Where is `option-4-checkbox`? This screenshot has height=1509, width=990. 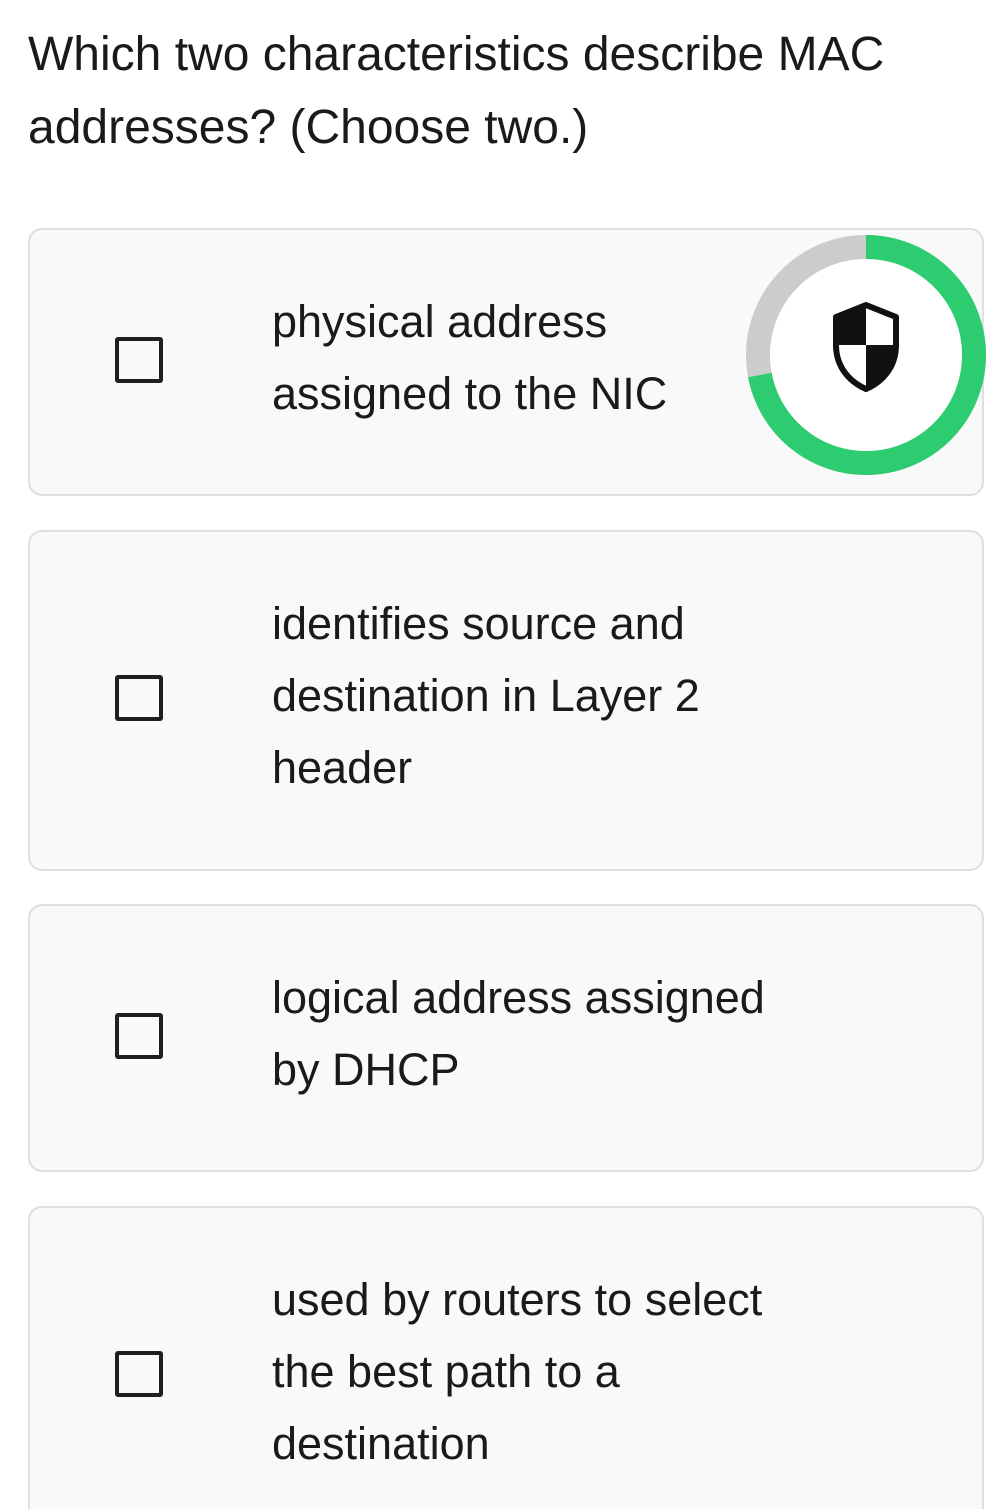
option-4-checkbox is located at coordinates (139, 1374).